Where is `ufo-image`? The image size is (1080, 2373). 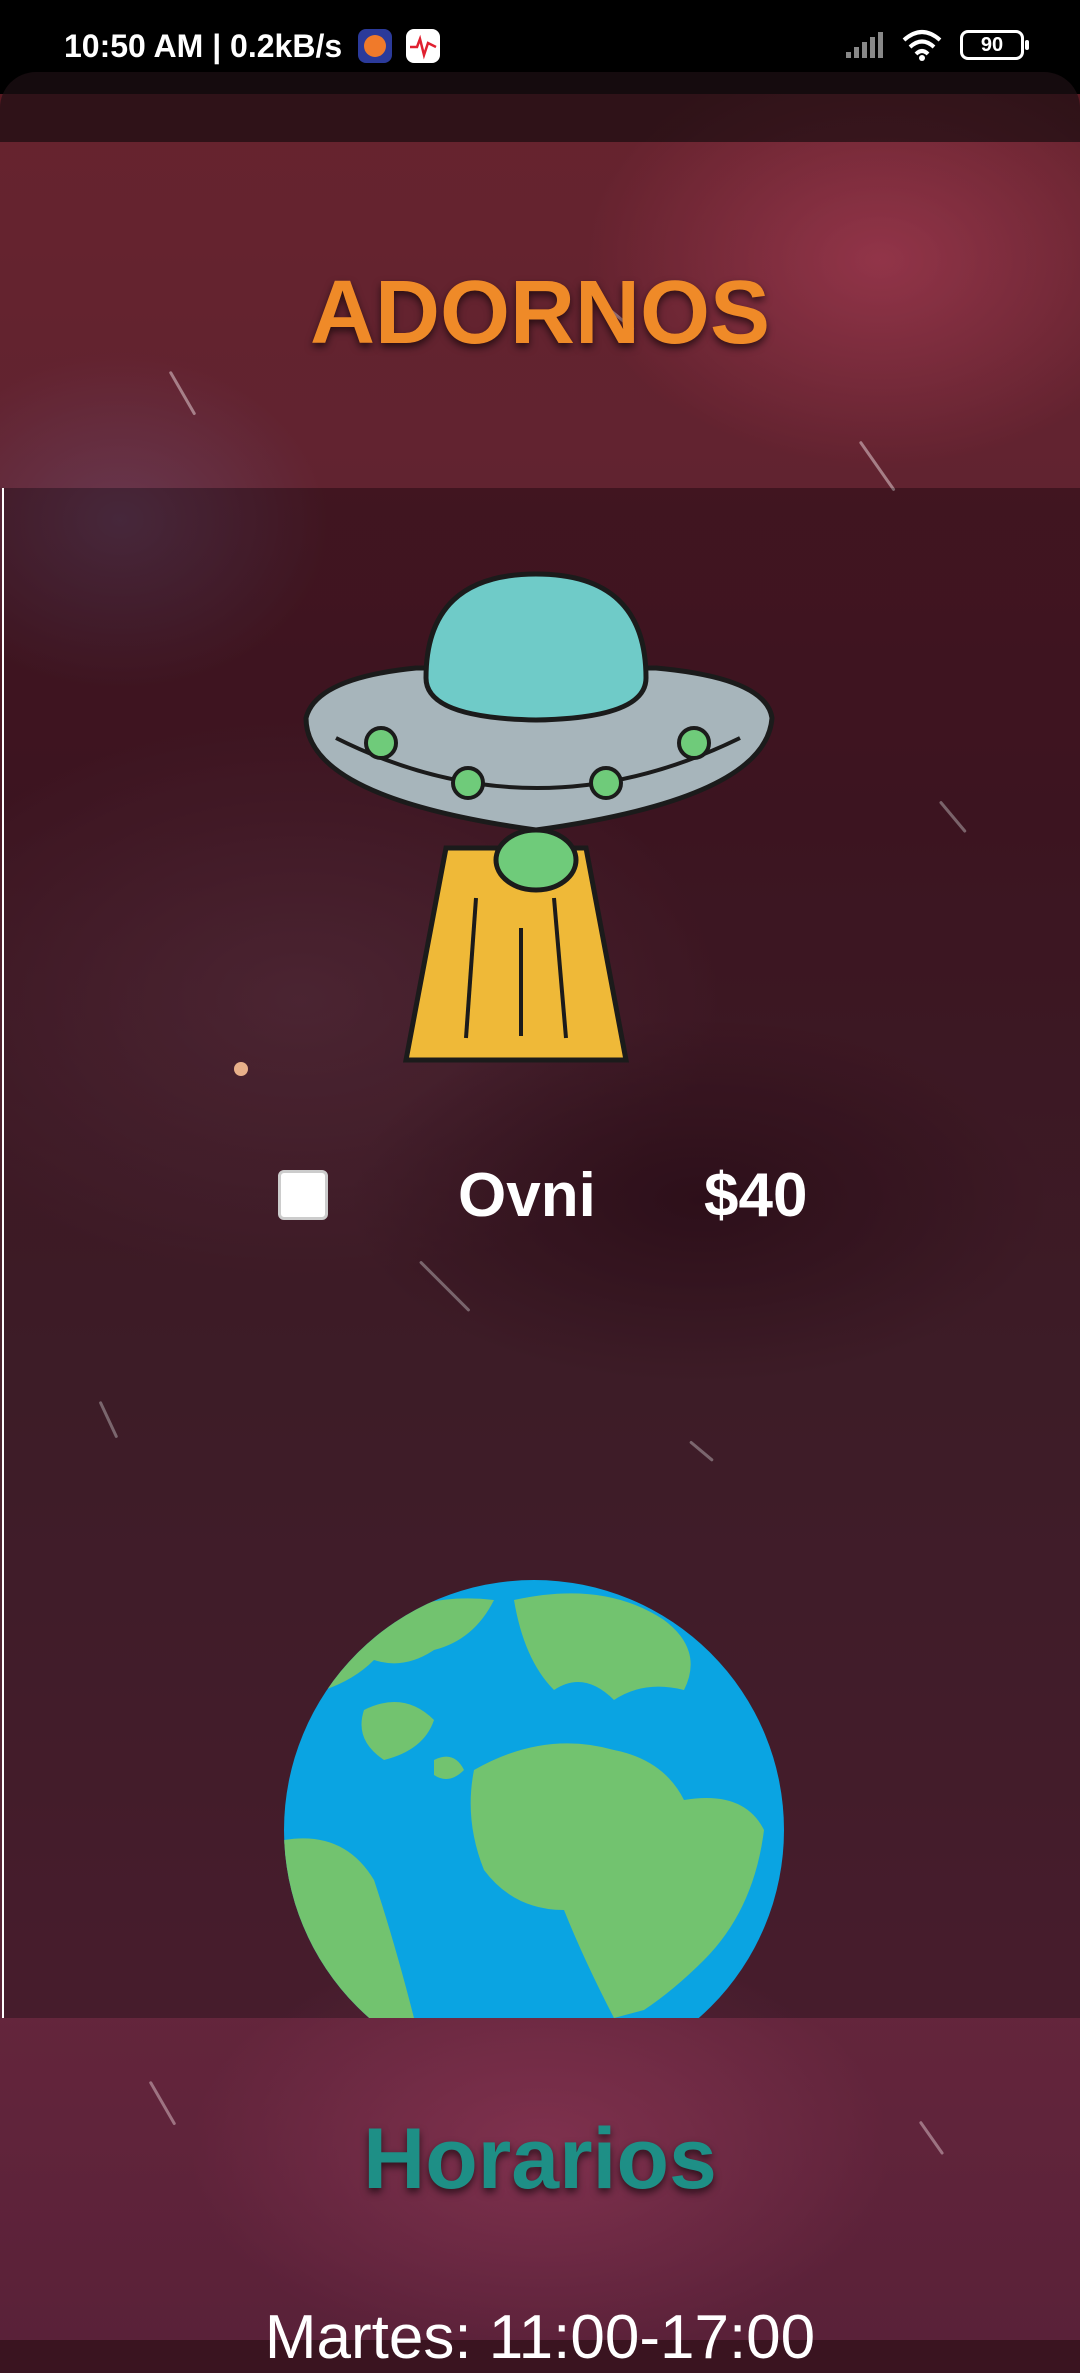
ufo-image is located at coordinates (539, 817).